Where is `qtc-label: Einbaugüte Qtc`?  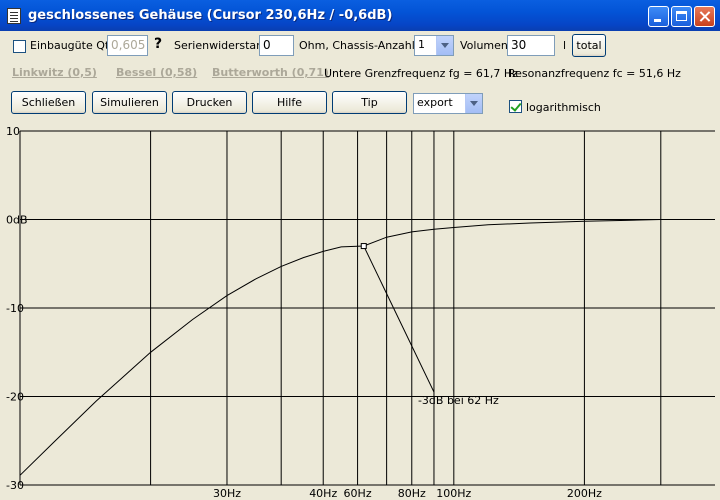
qtc-label: Einbaugüte Qtc is located at coordinates (73, 45).